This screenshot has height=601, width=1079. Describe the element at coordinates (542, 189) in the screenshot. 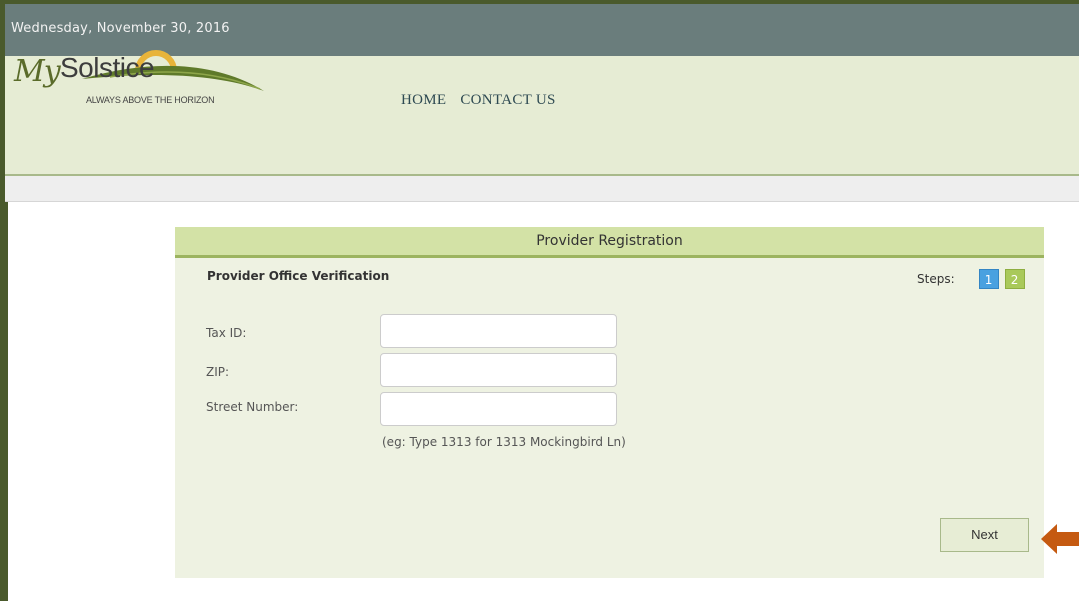

I see `sub-bar` at that location.